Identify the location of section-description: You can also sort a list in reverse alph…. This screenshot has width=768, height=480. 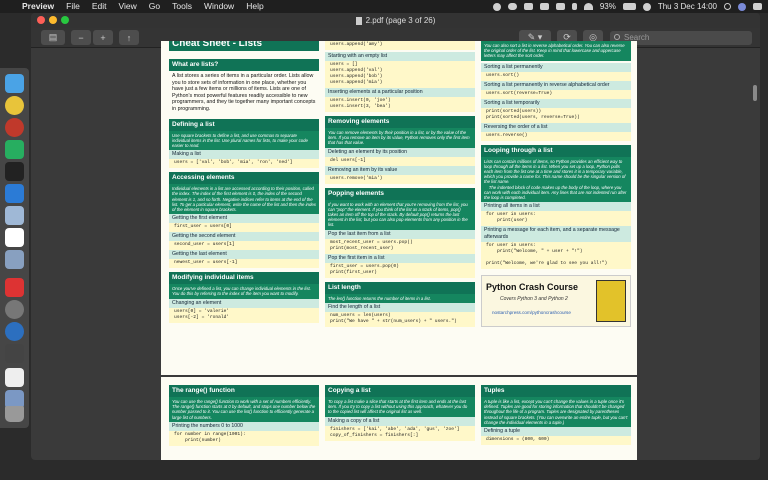
(556, 51).